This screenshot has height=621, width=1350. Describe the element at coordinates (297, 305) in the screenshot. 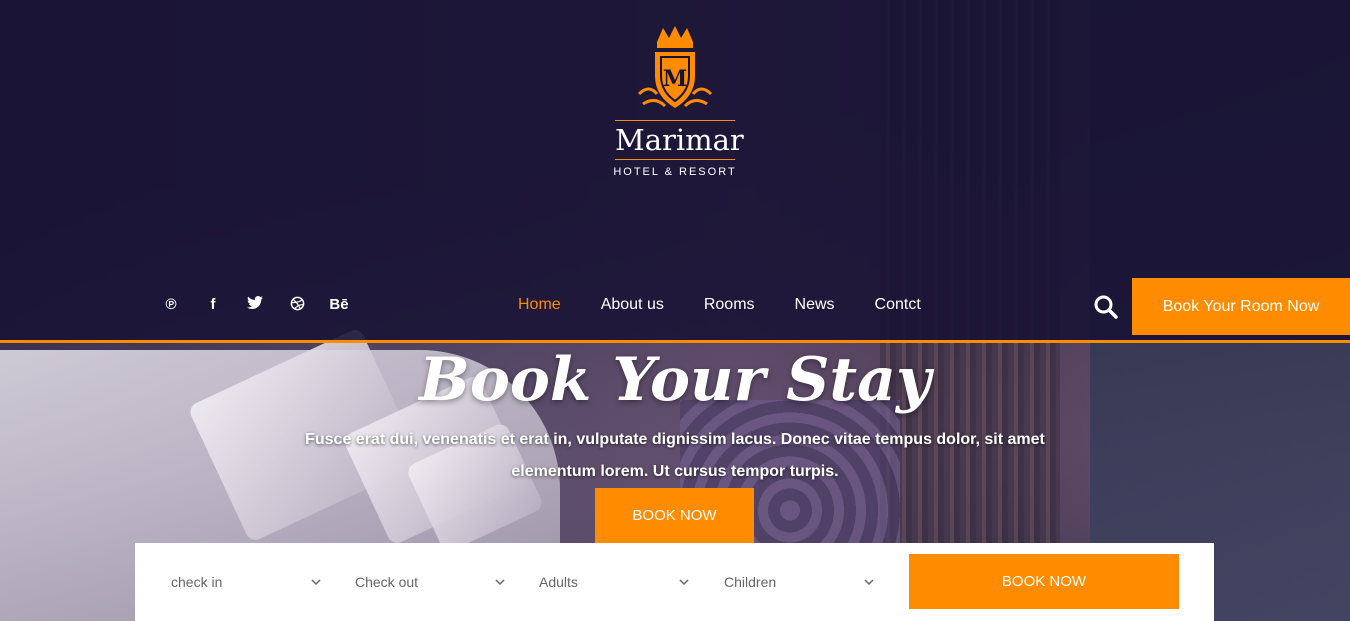

I see `dribbble-icon` at that location.